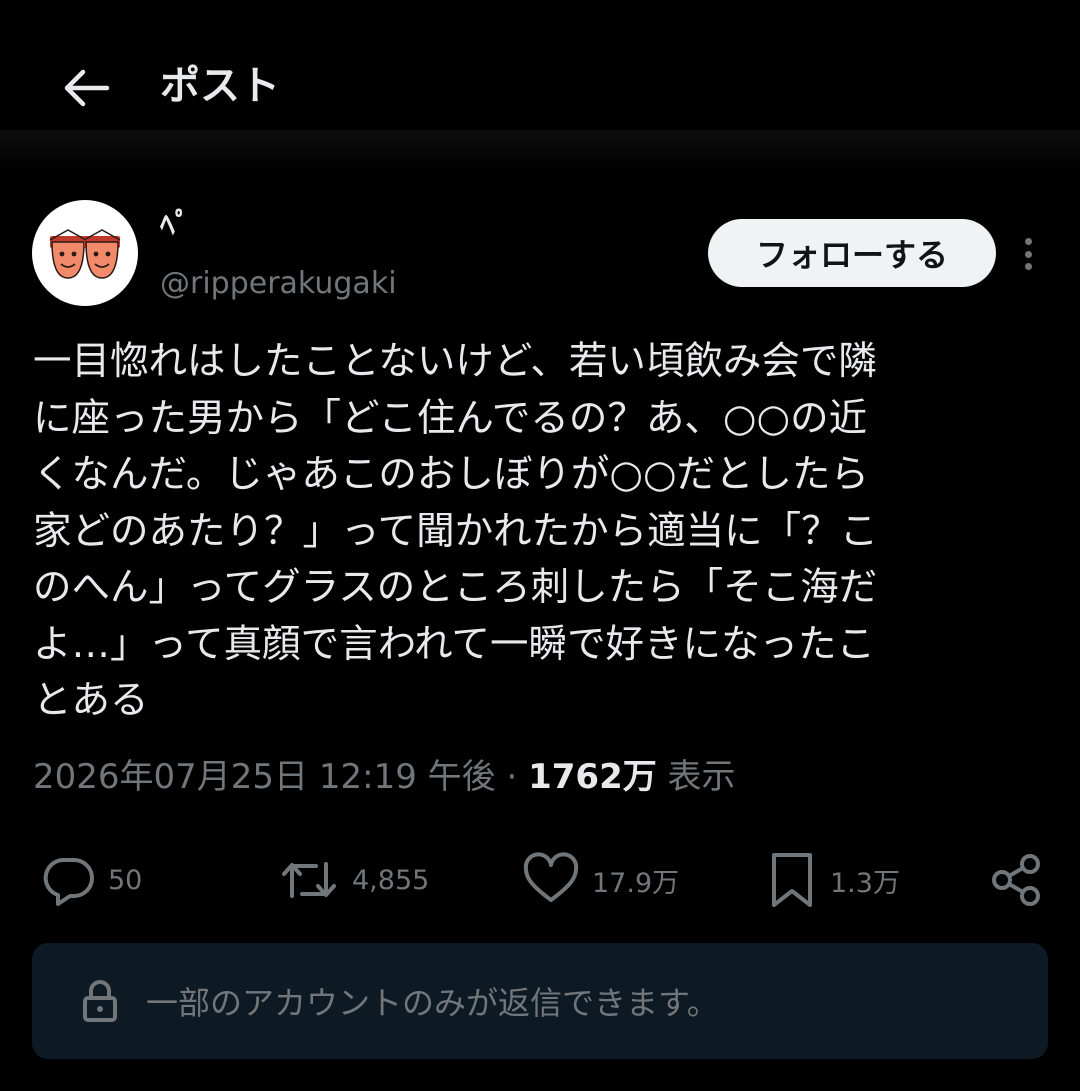 The height and width of the screenshot is (1091, 1080). Describe the element at coordinates (636, 883) in the screenshot. I see `like-count: 17.9万` at that location.